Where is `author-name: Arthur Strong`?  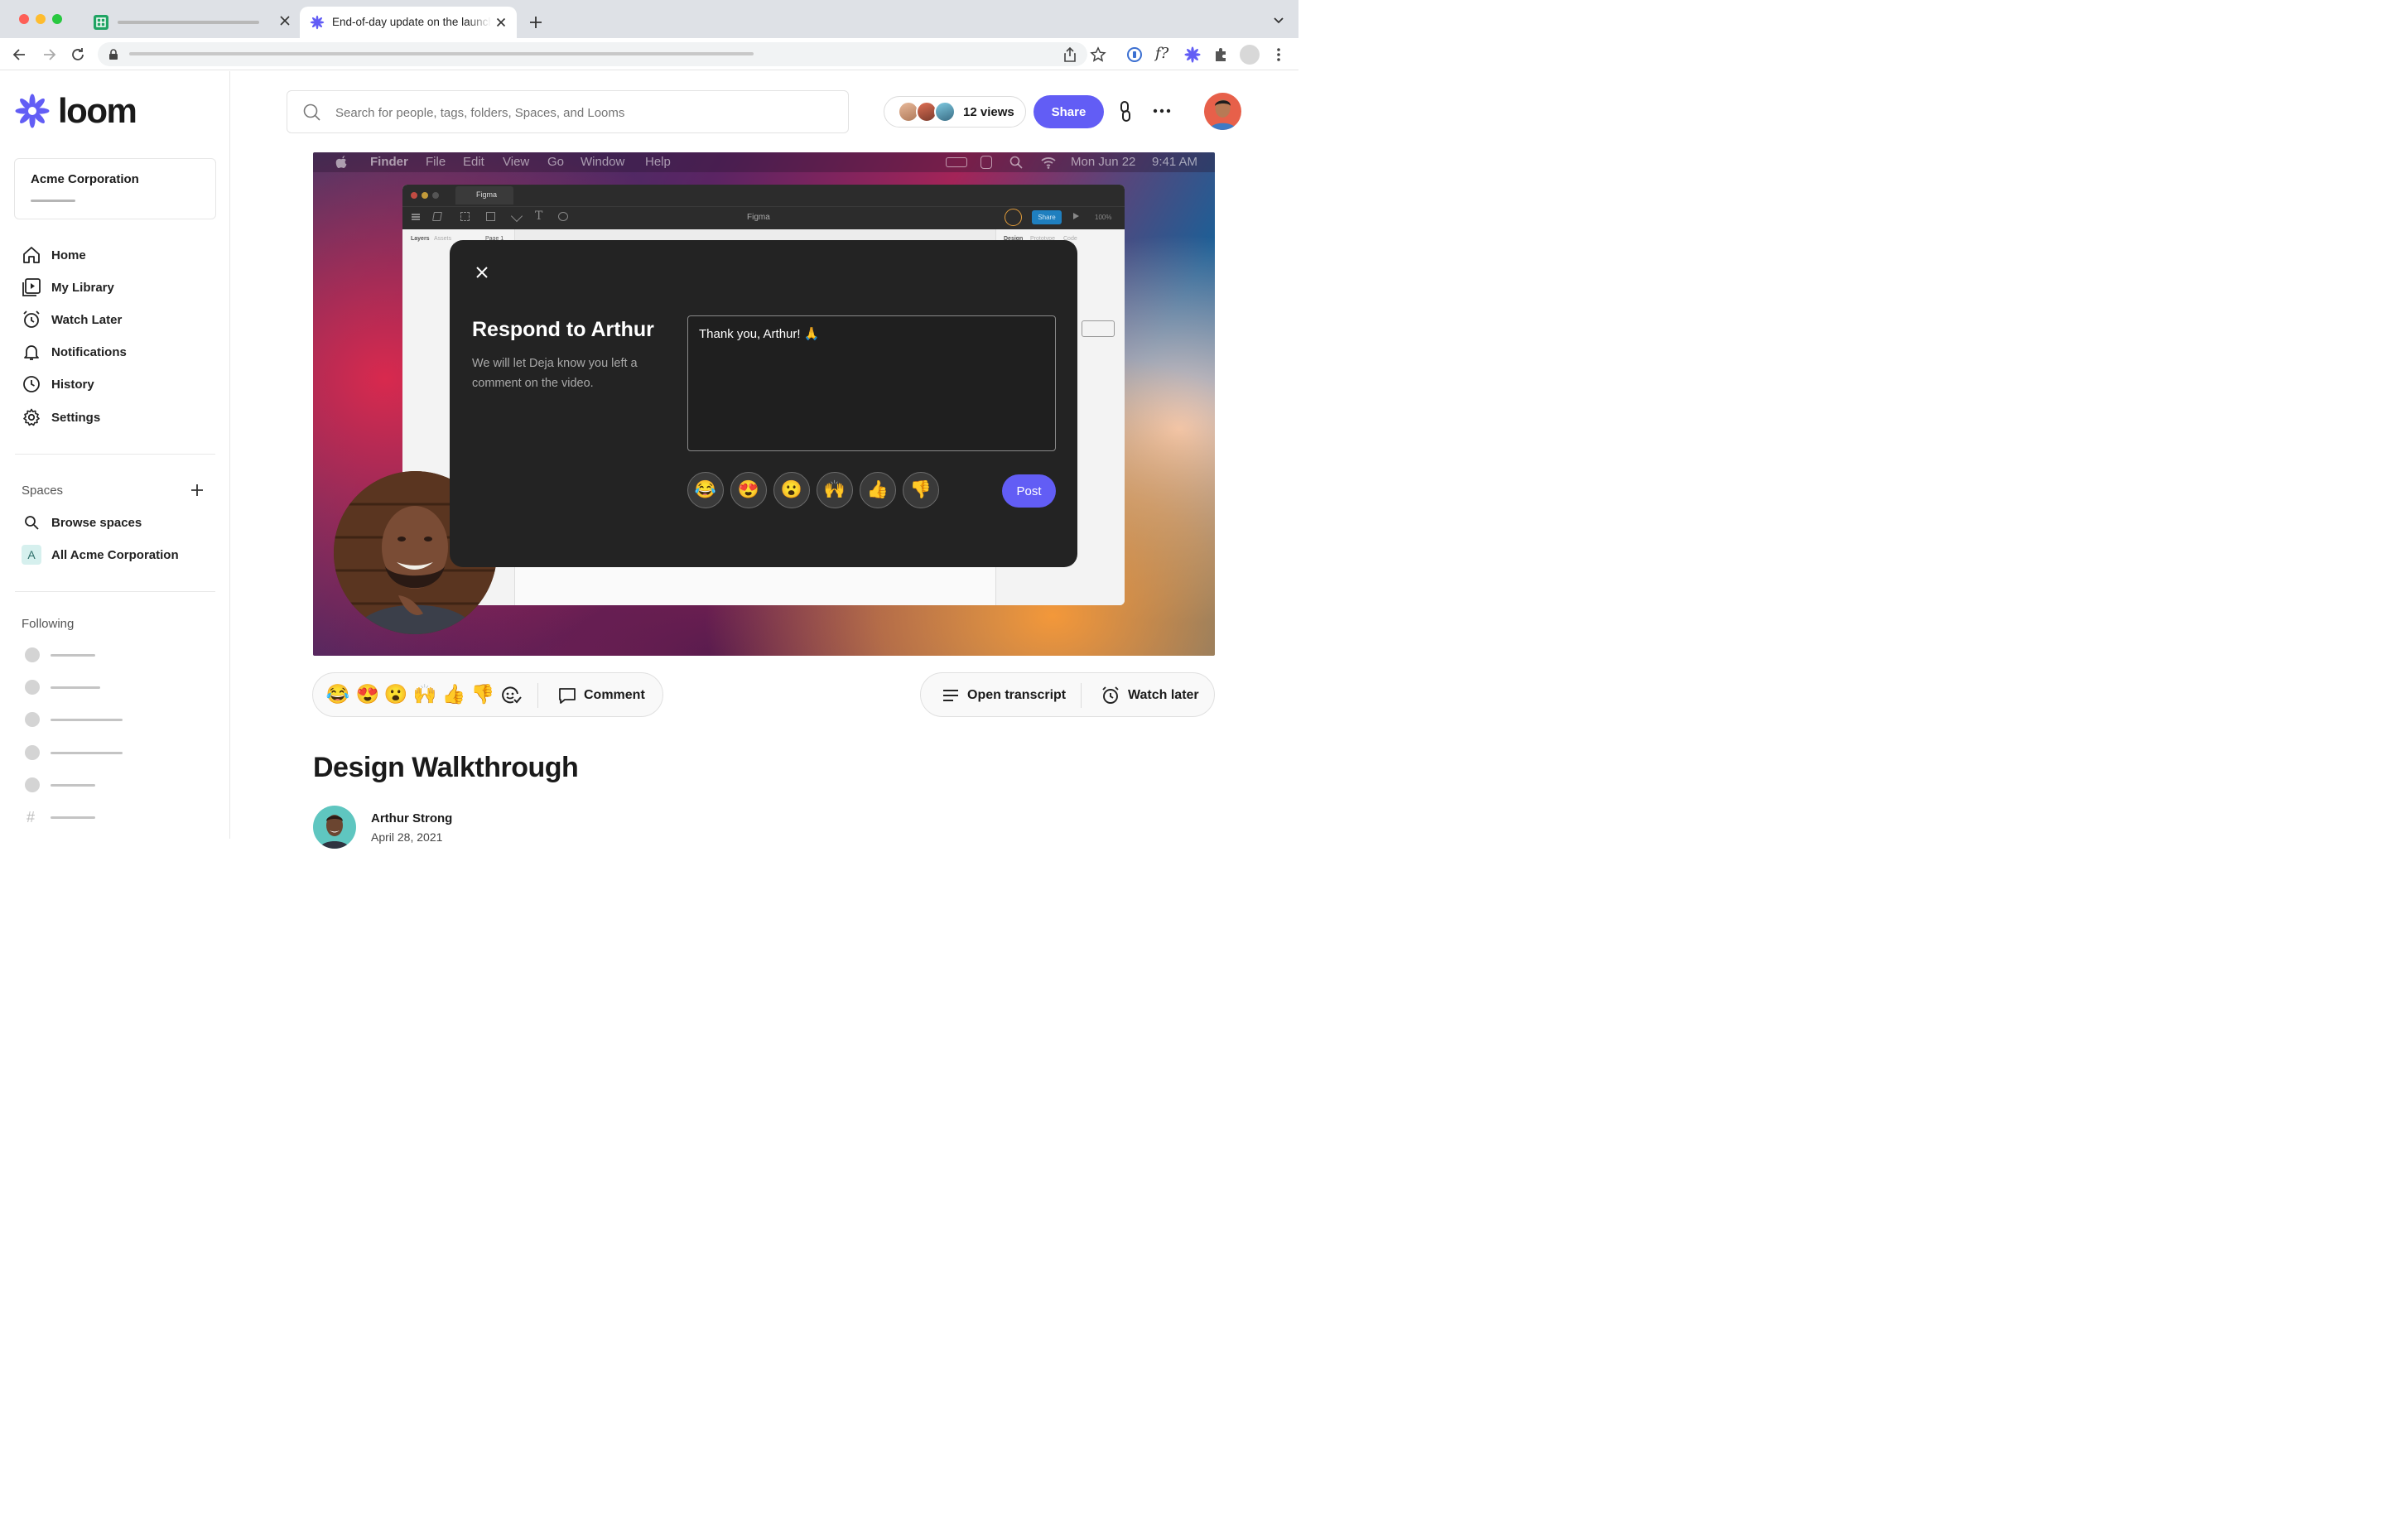
author-name: Arthur Strong is located at coordinates (411, 818).